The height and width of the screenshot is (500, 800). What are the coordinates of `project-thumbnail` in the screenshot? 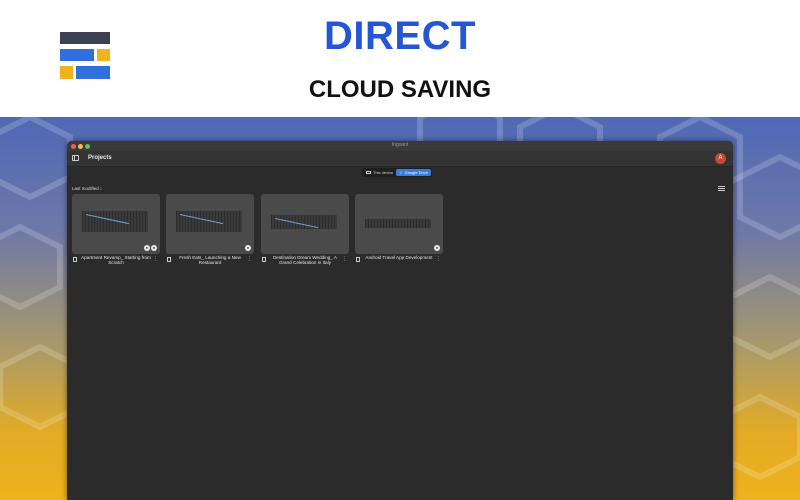 It's located at (305, 224).